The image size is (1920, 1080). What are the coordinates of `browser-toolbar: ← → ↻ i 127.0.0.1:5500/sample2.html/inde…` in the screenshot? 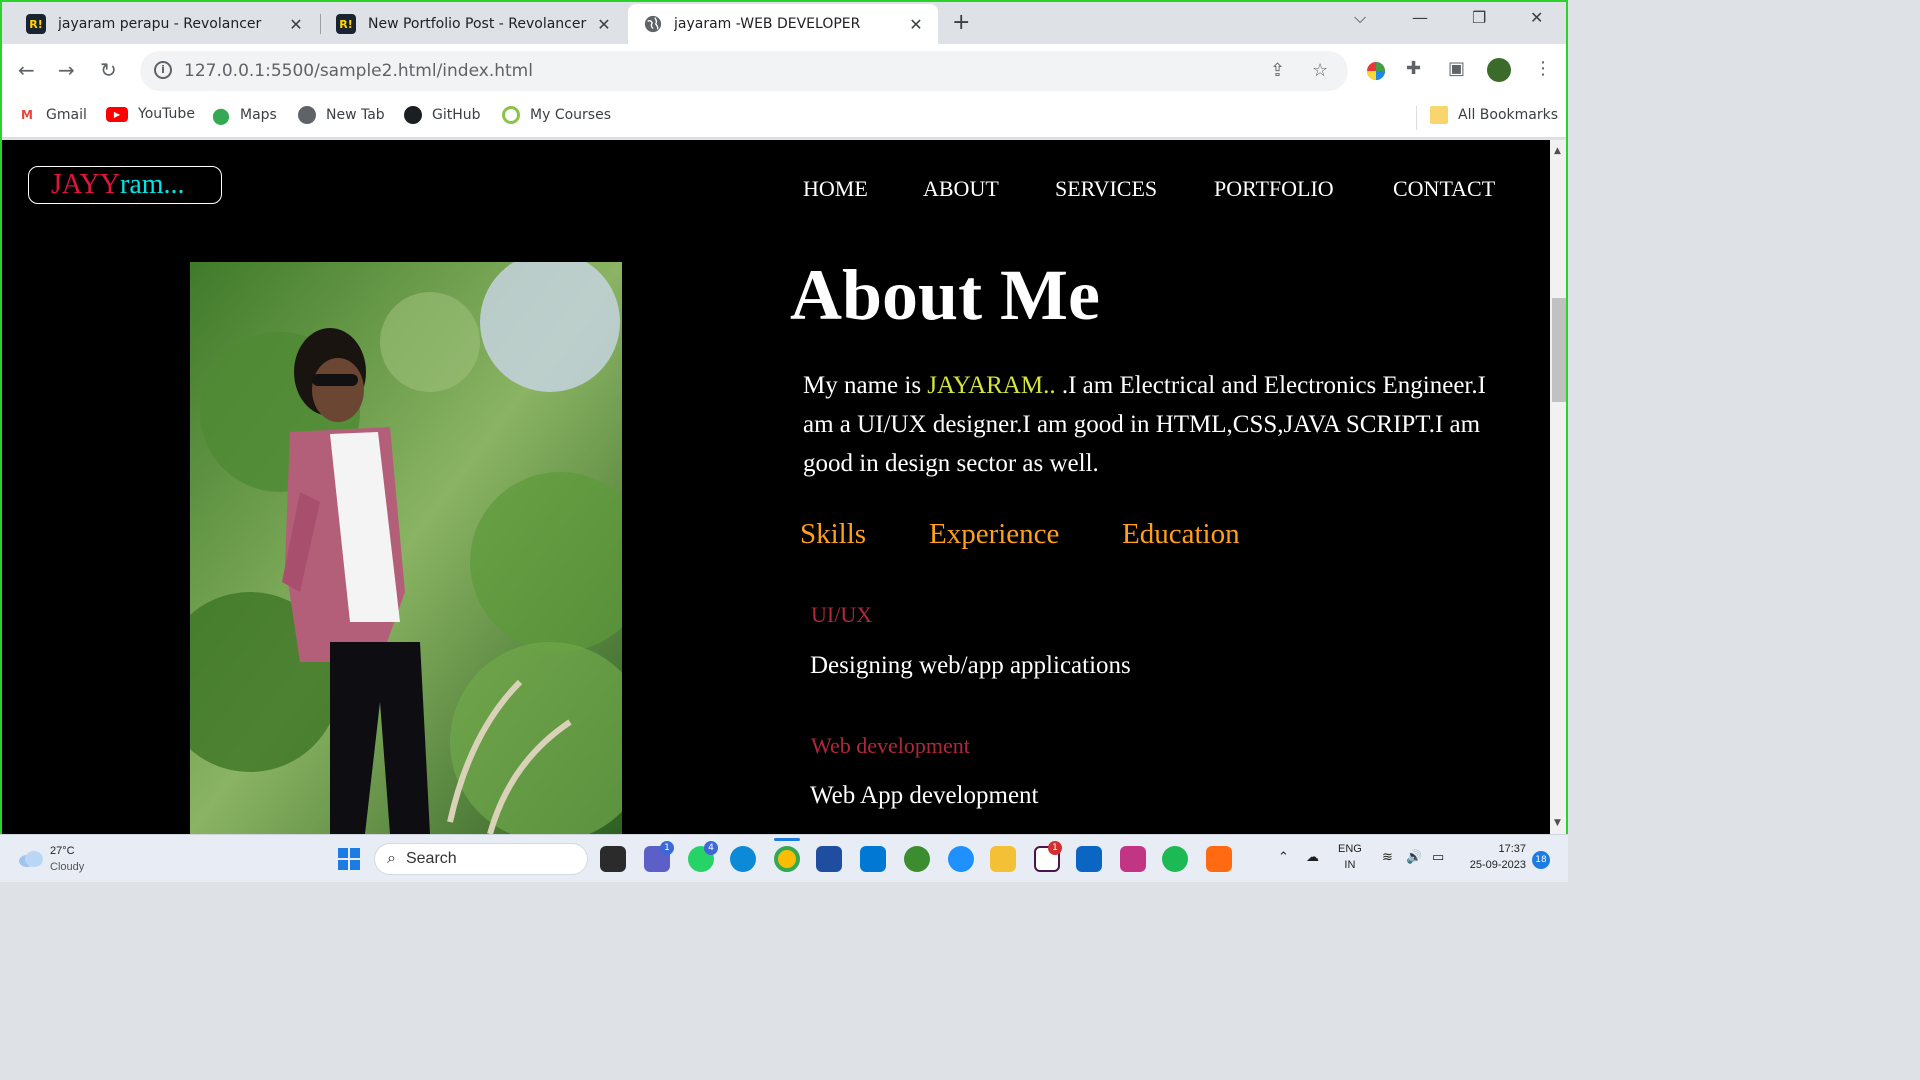 It's located at (784, 71).